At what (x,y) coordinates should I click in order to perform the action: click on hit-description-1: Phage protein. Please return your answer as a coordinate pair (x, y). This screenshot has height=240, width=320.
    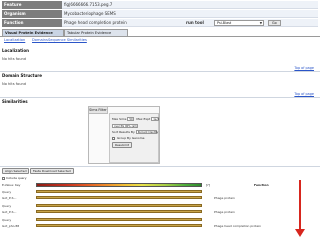
    Looking at the image, I should click on (224, 198).